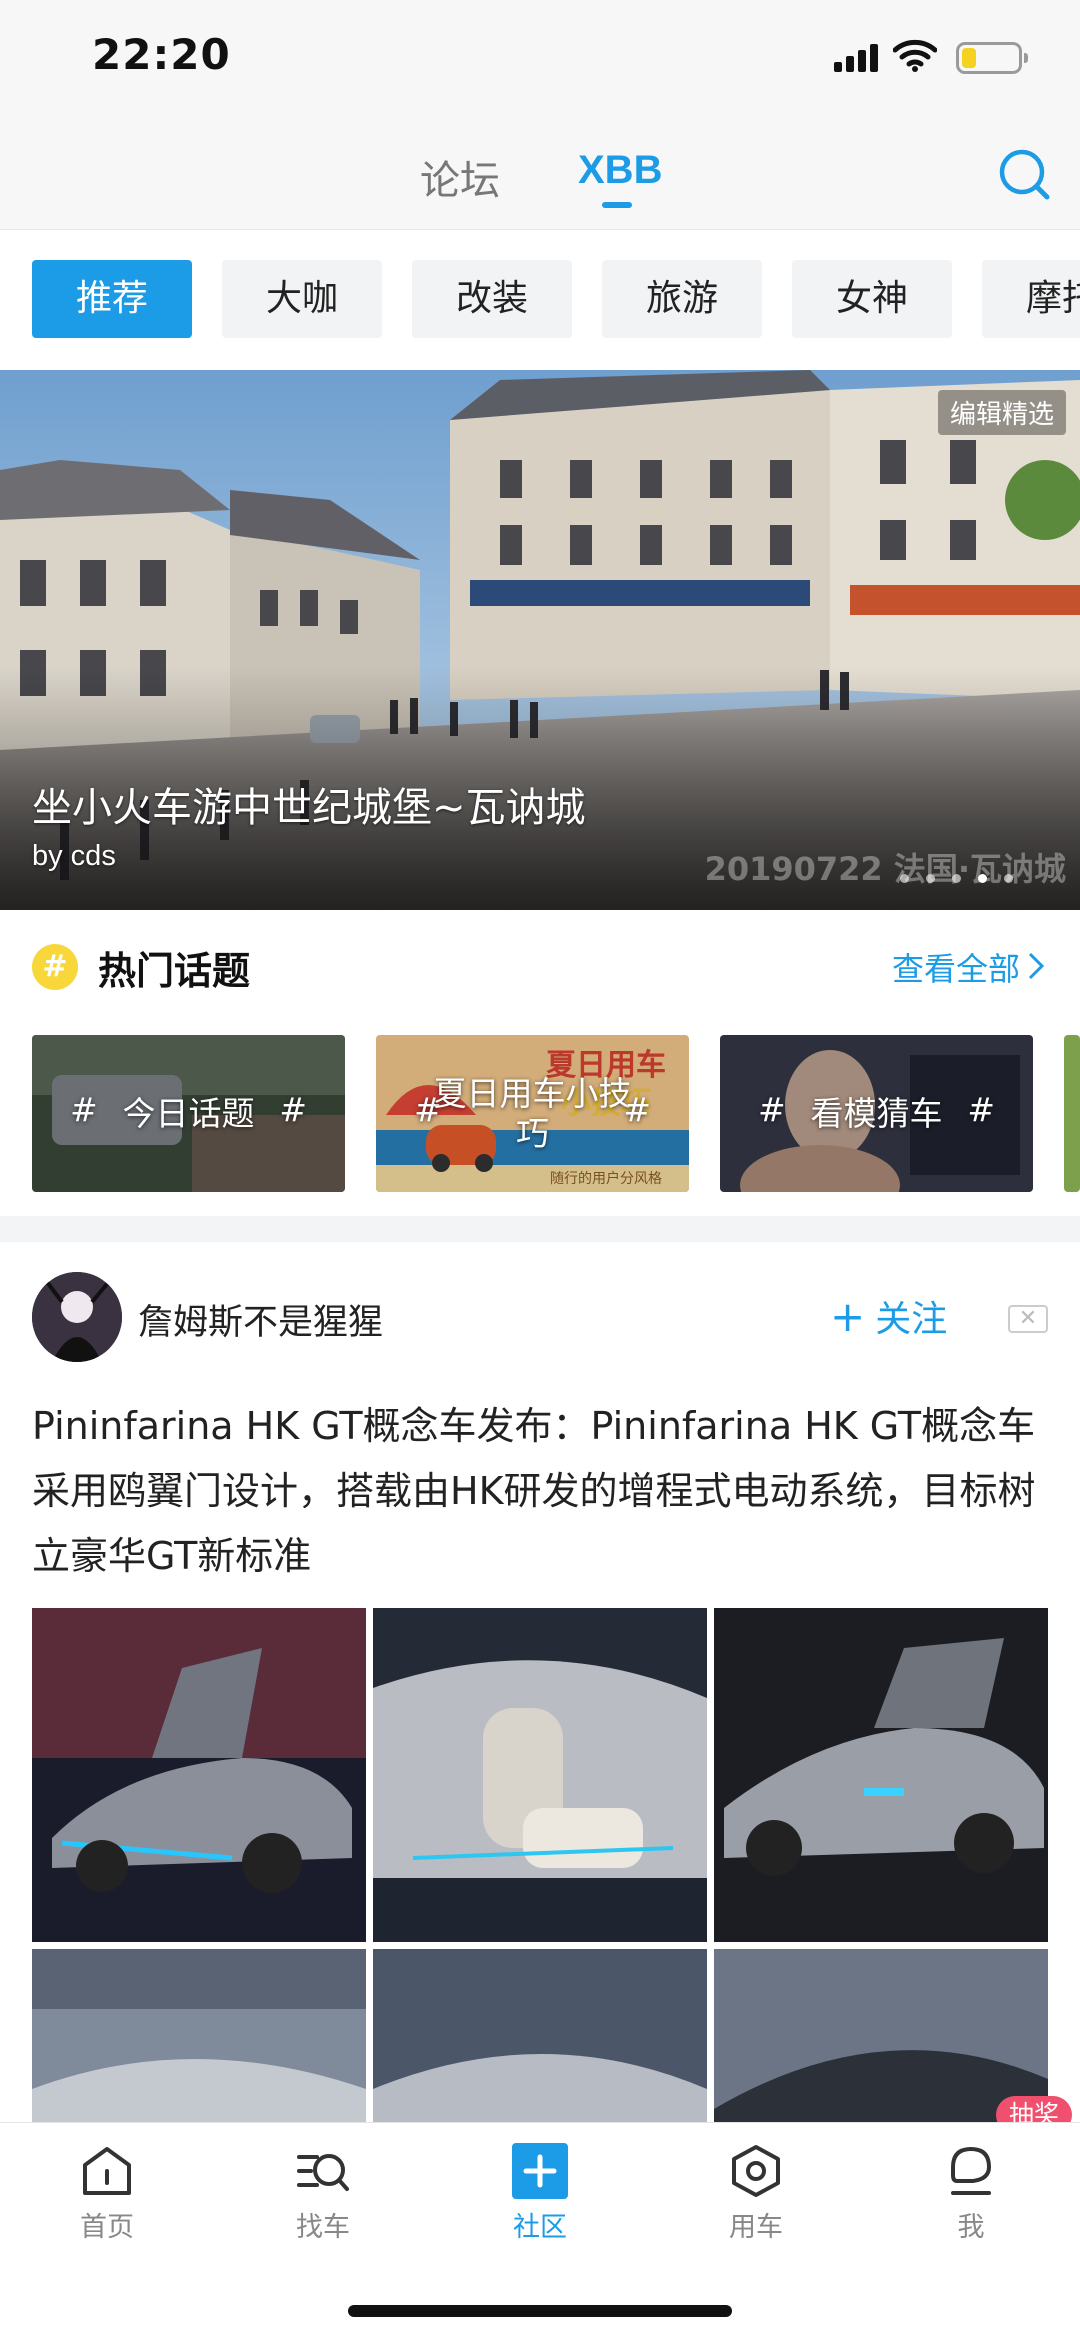 The image size is (1080, 2337). I want to click on nav-car-use: 用车, so click(756, 2193).